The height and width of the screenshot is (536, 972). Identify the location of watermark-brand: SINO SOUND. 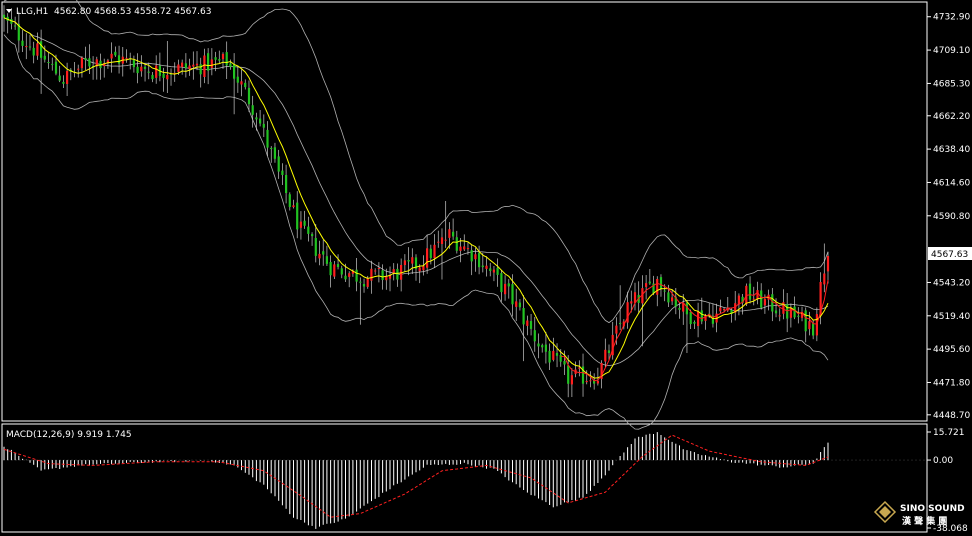
(932, 509).